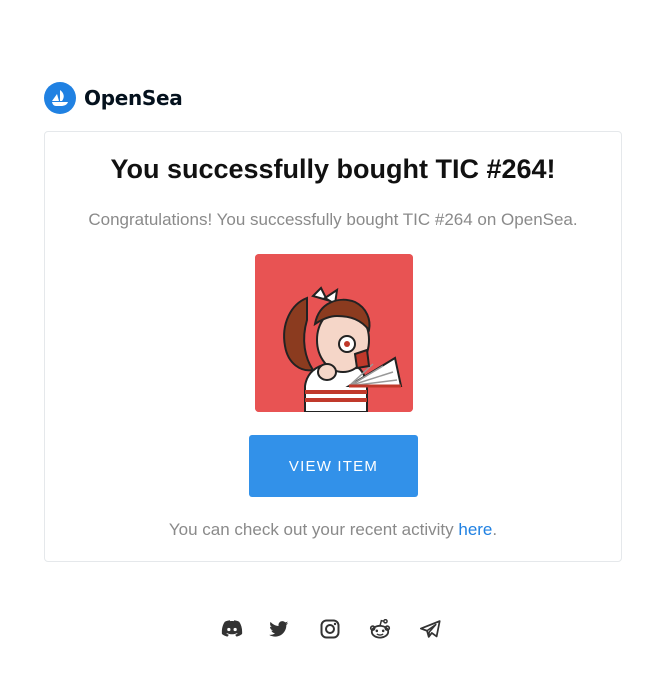  What do you see at coordinates (380, 629) in the screenshot?
I see `reddit-icon` at bounding box center [380, 629].